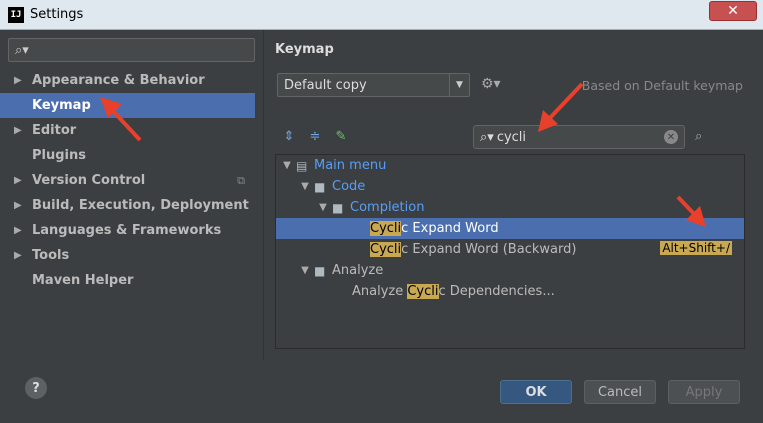  What do you see at coordinates (126, 125) in the screenshot?
I see `annotation-arrow-keymap` at bounding box center [126, 125].